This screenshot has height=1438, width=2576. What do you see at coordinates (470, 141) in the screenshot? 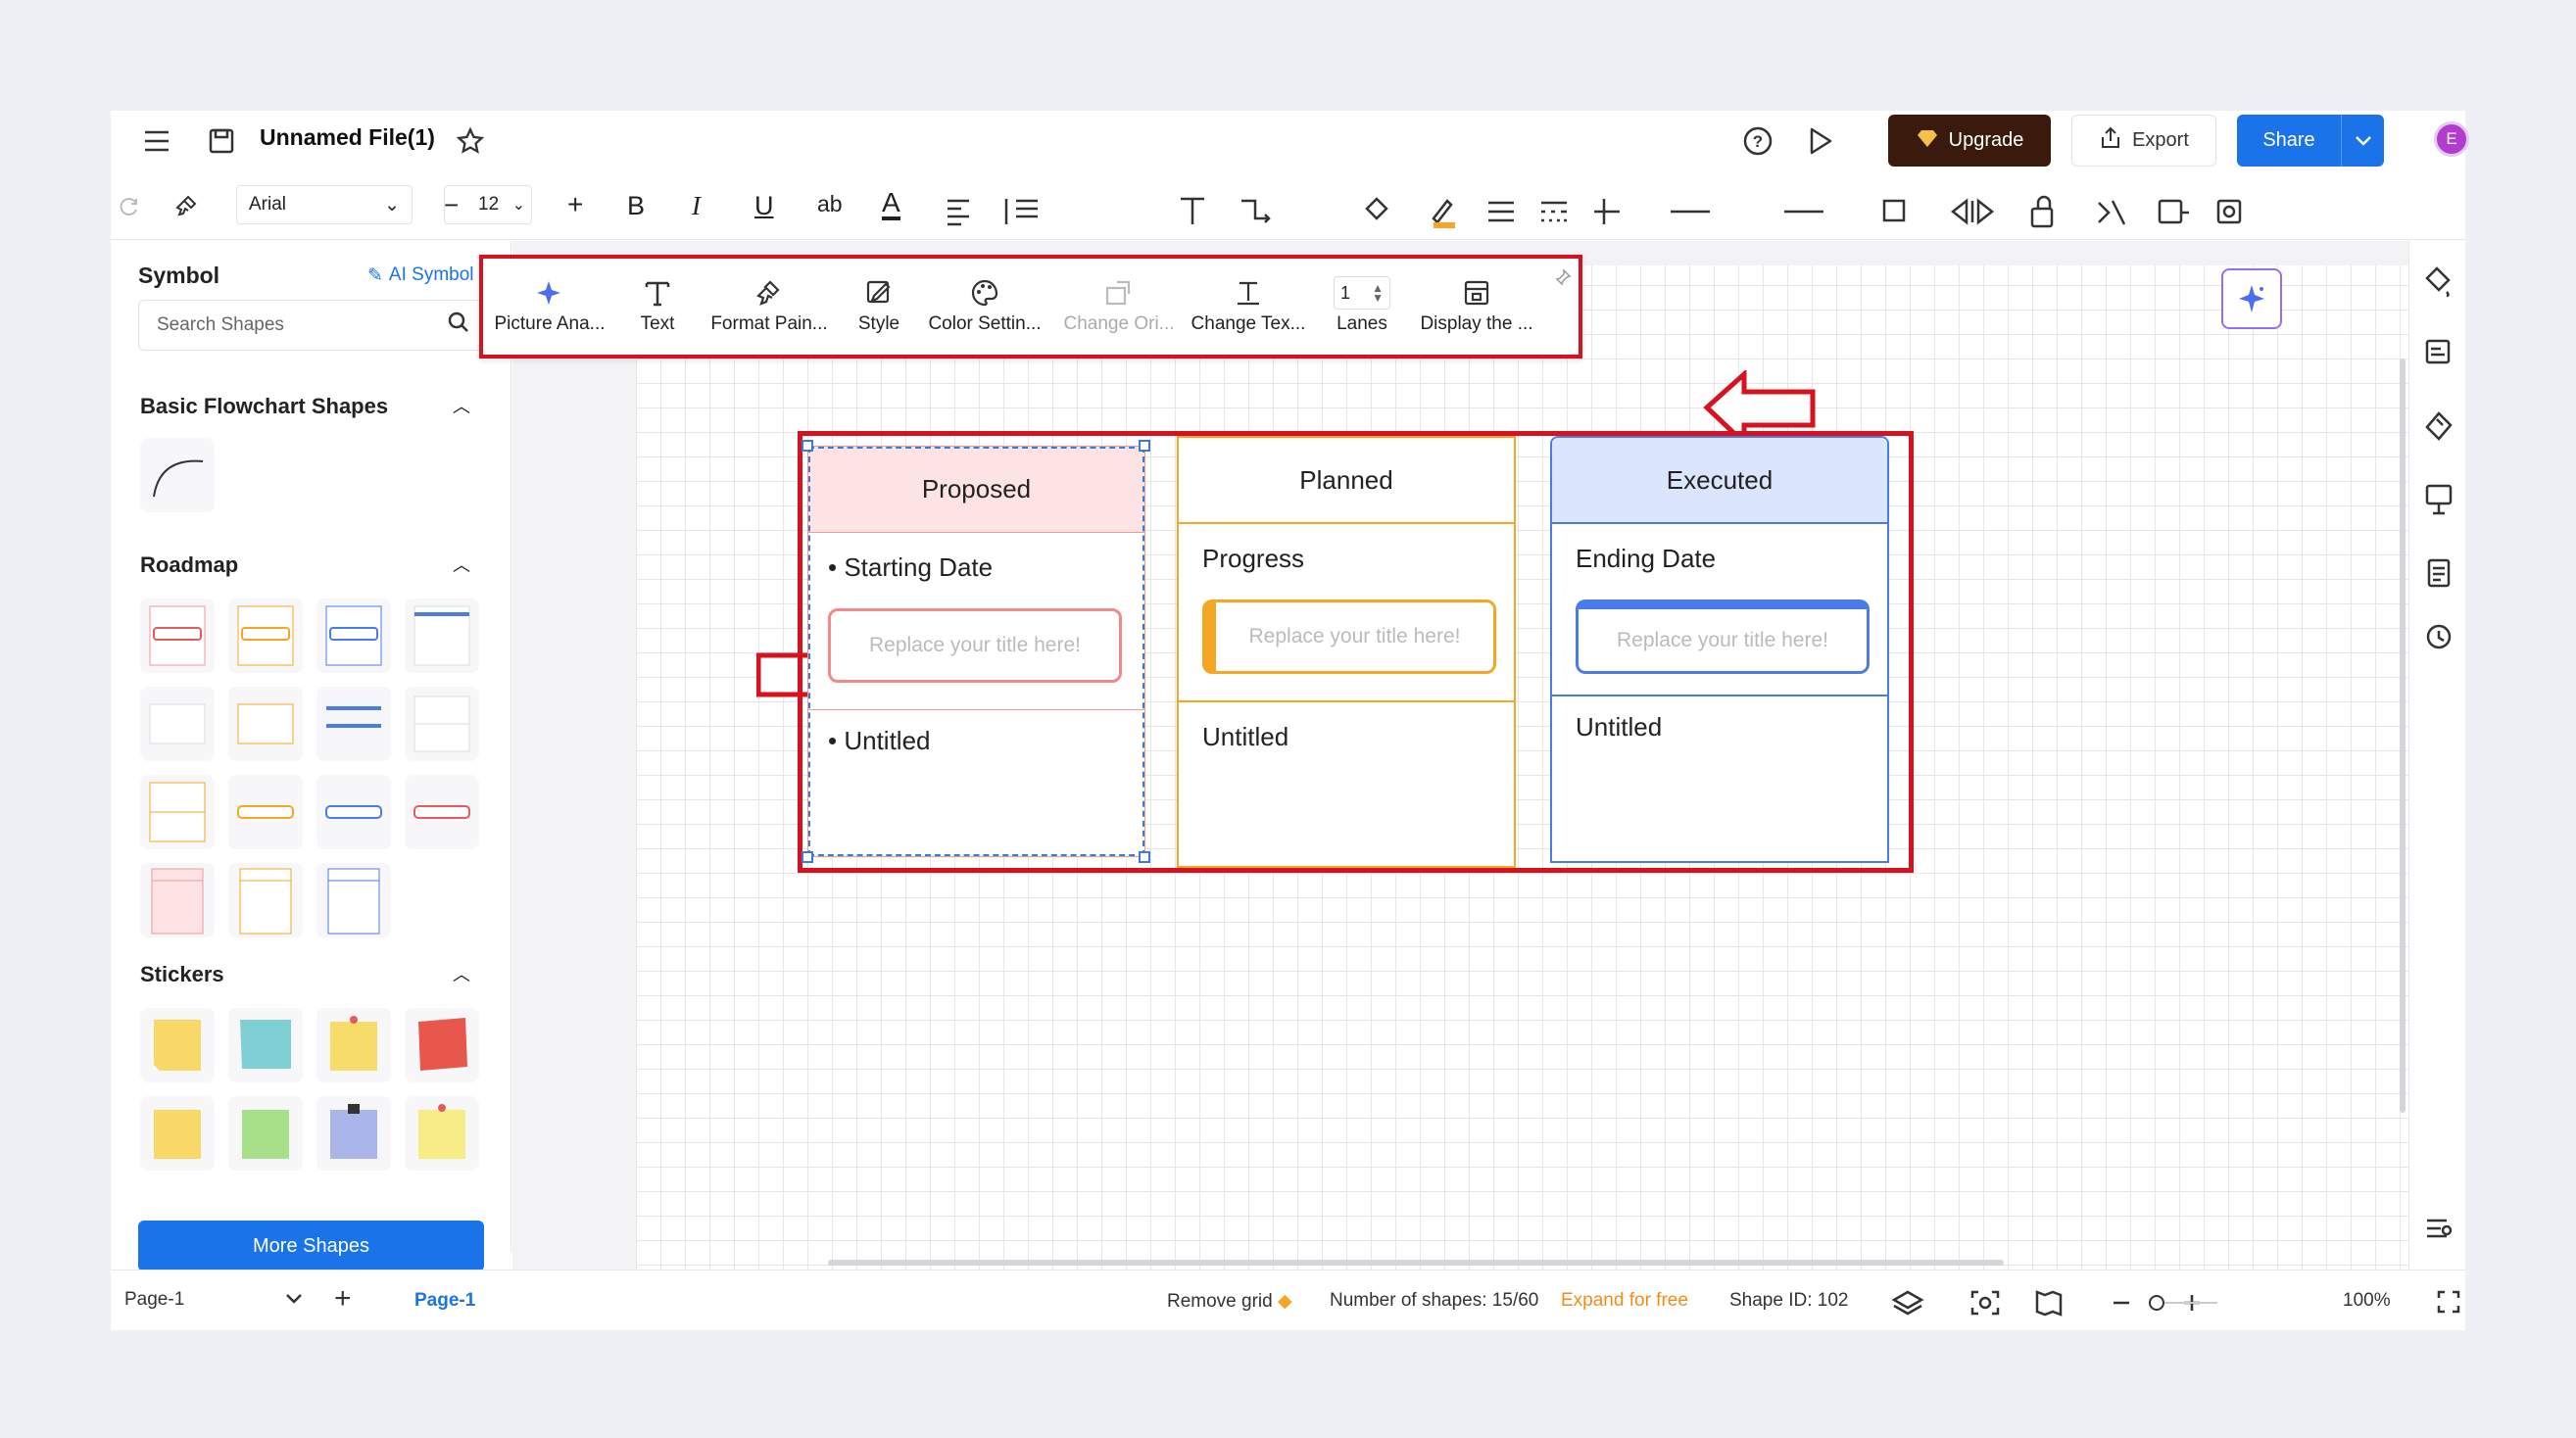
I see `star-icon` at bounding box center [470, 141].